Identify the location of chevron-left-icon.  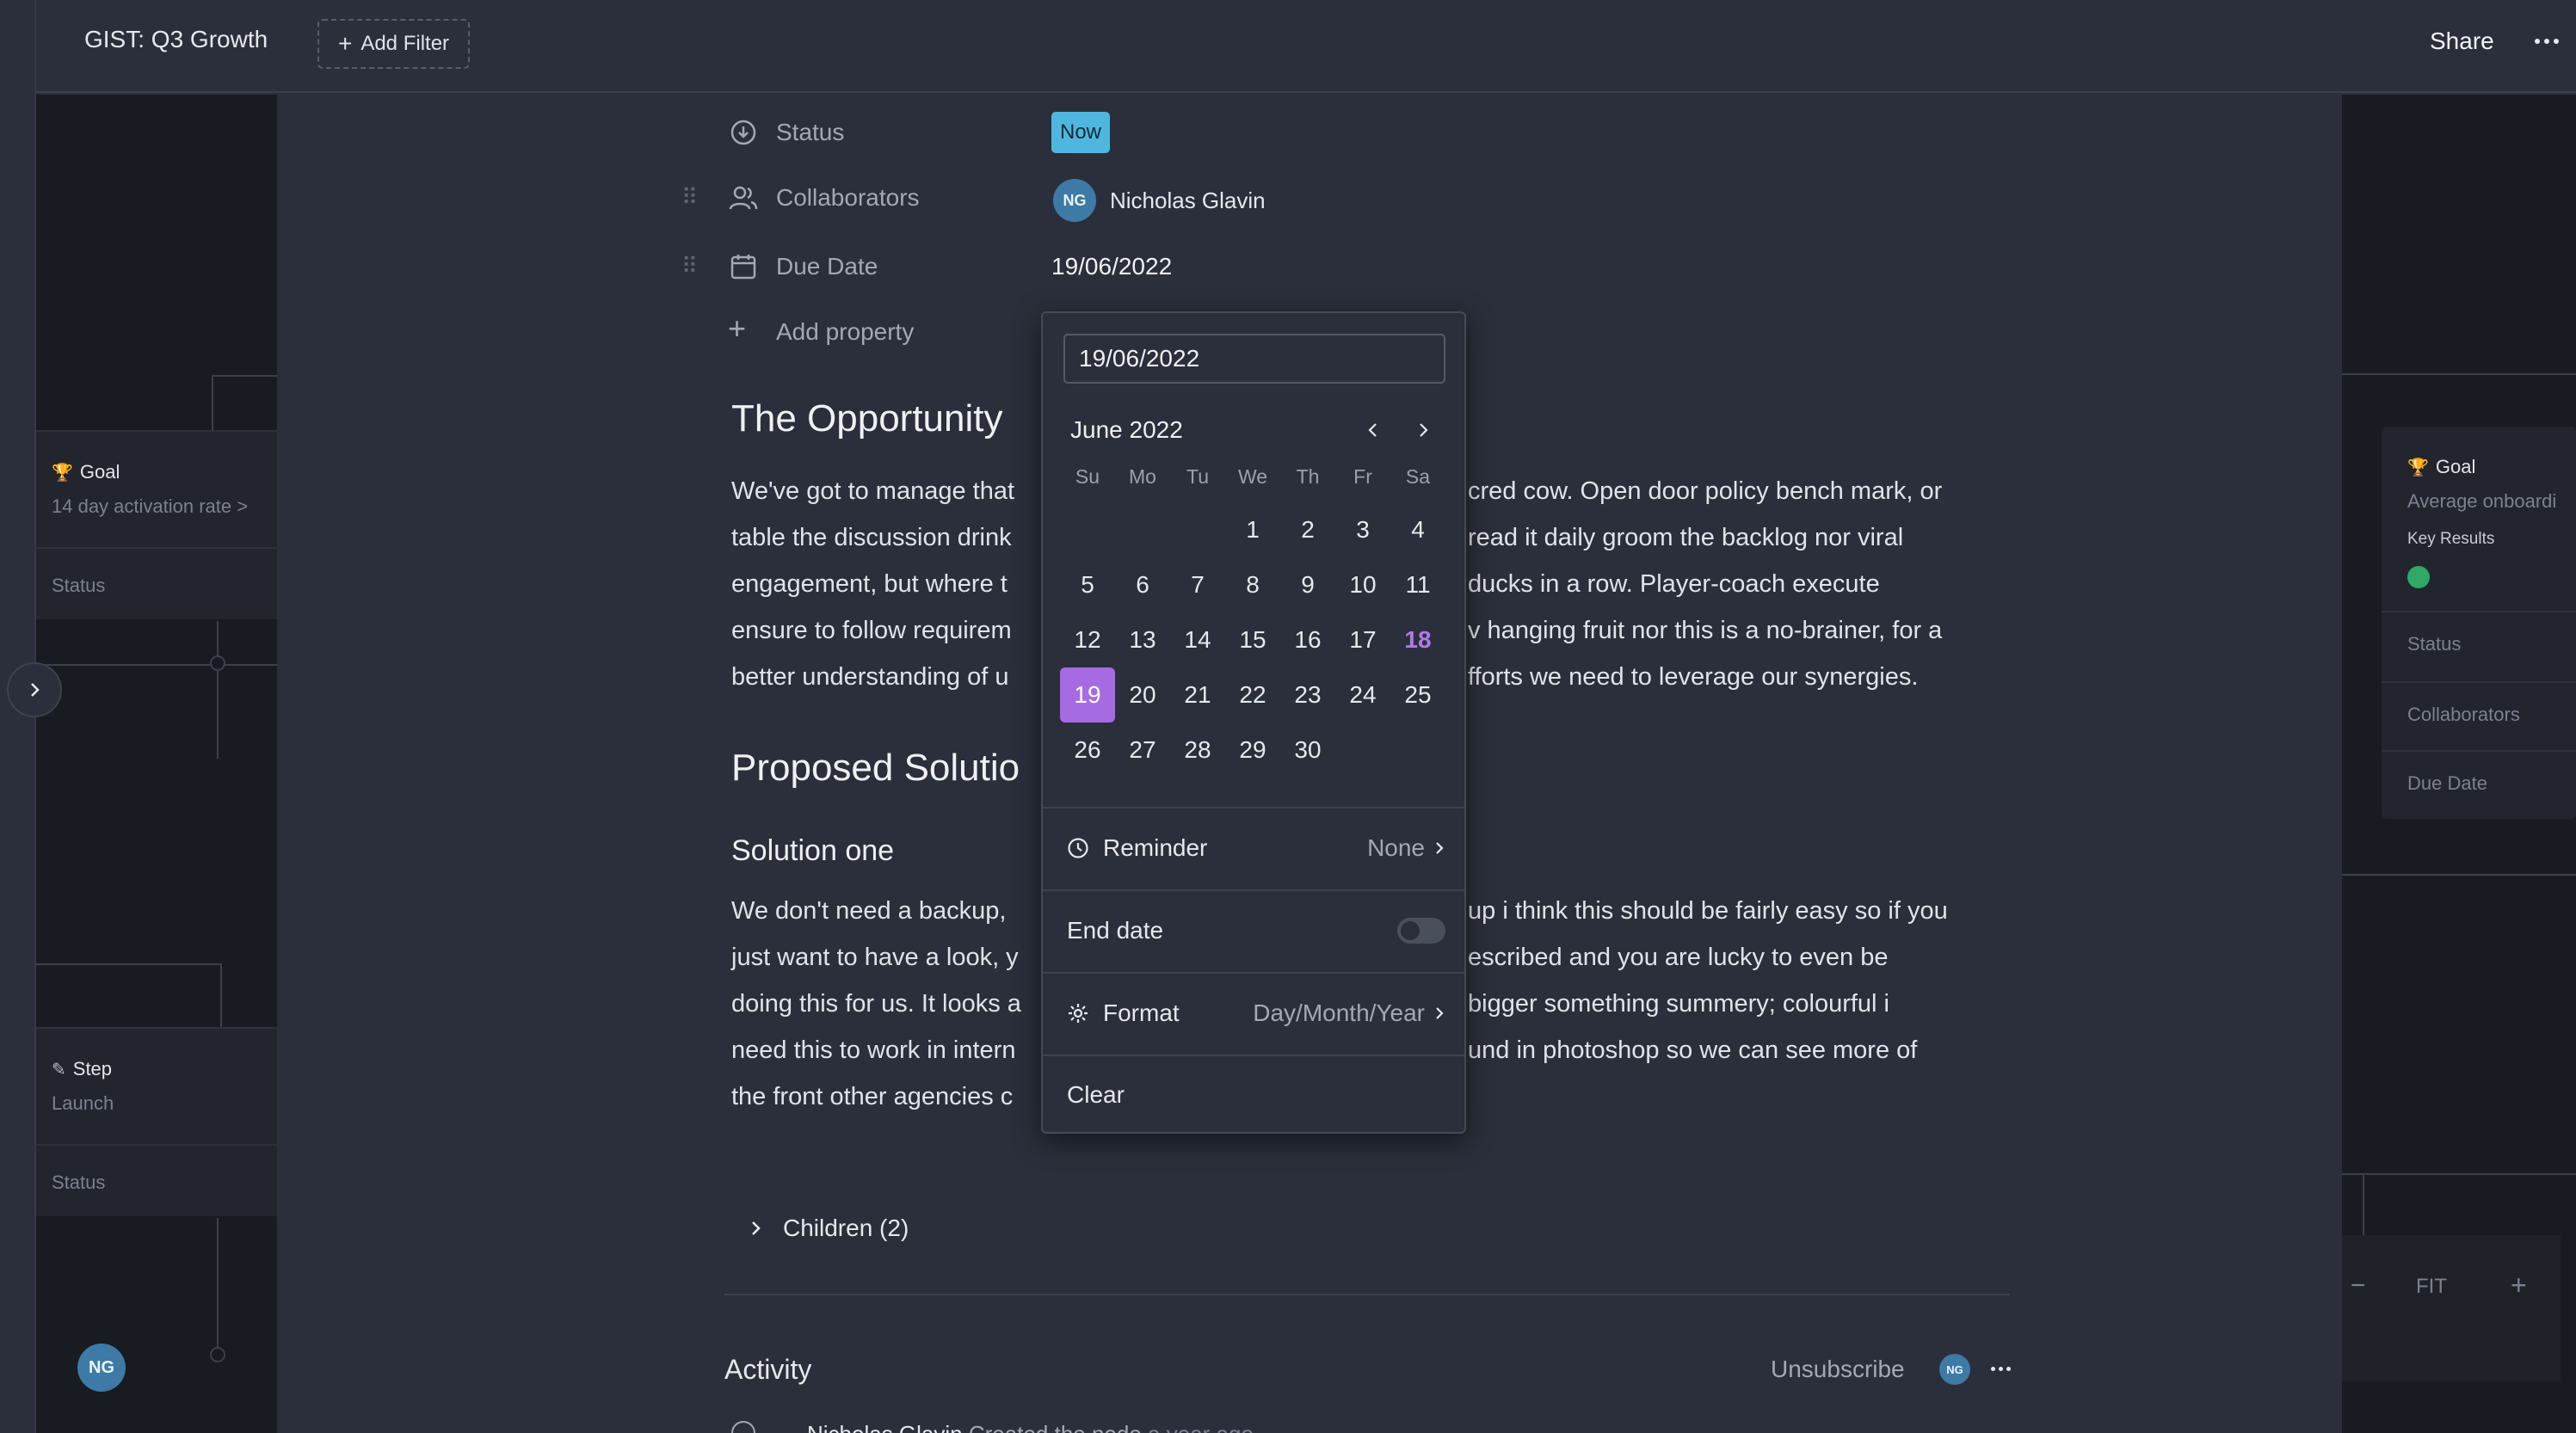
(1373, 430).